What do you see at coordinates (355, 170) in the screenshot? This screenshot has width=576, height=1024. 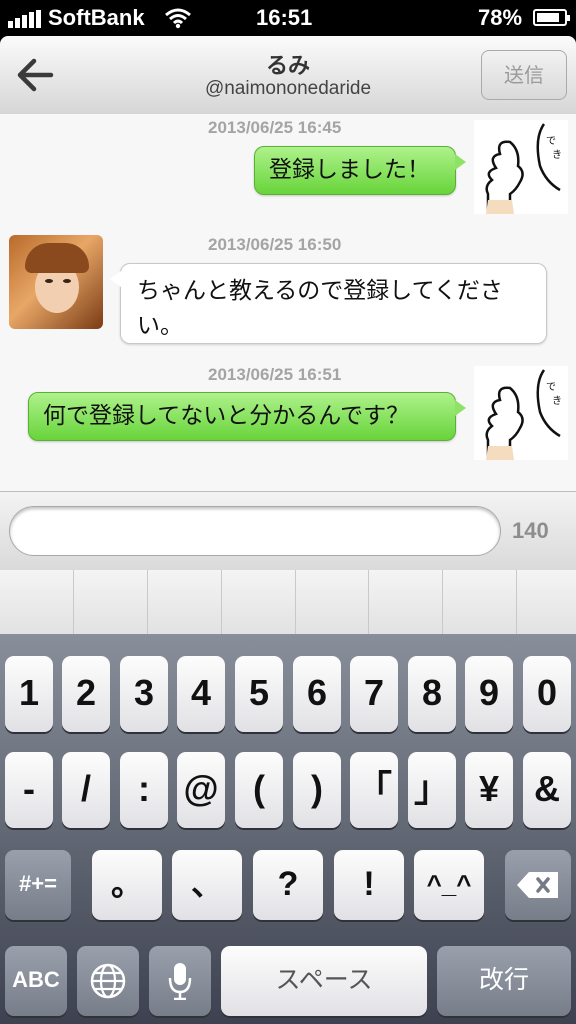 I see `outgoing-message: 登録しました！` at bounding box center [355, 170].